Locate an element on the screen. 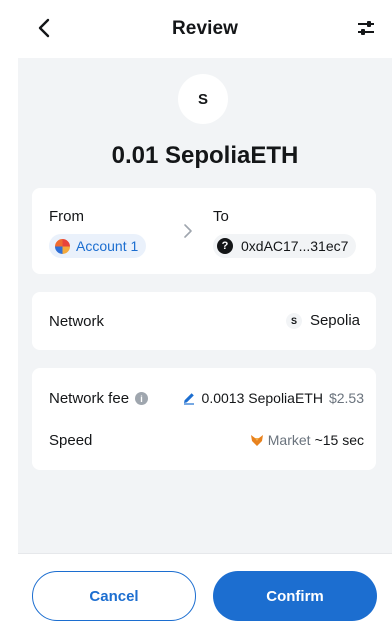  network-value: S Sepolia is located at coordinates (322, 320).